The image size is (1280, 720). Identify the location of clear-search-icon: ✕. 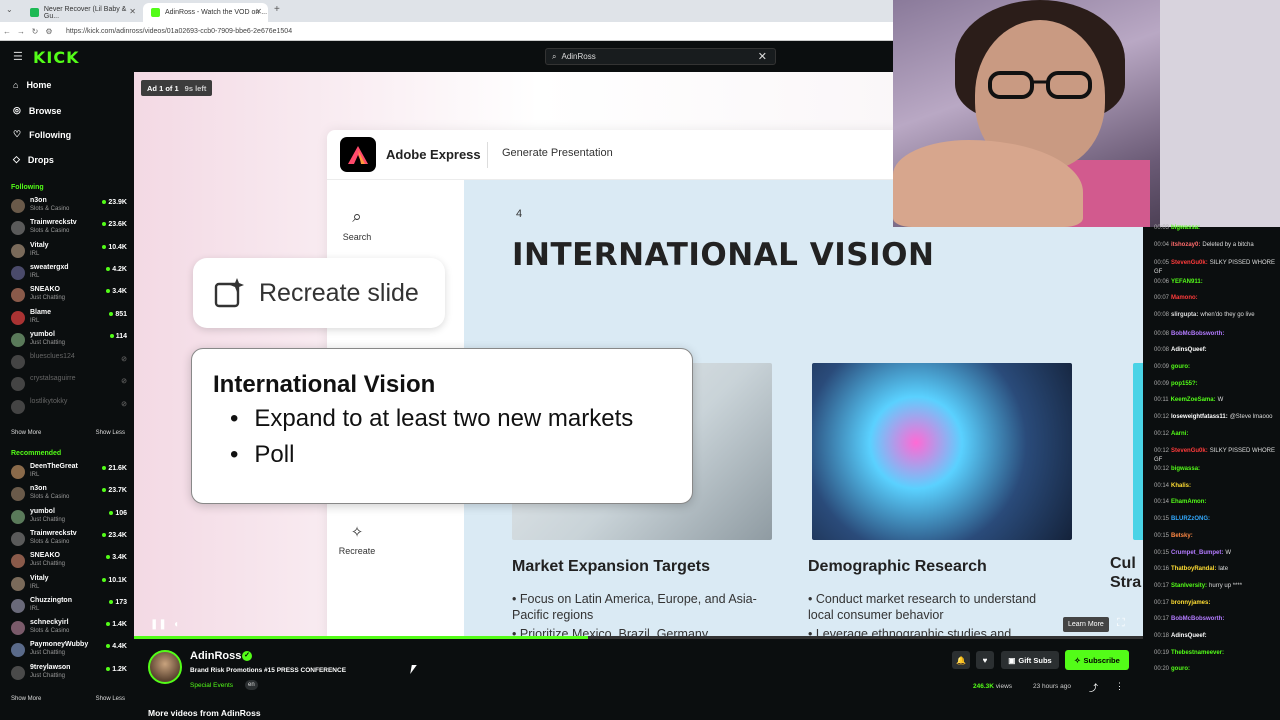
(762, 56).